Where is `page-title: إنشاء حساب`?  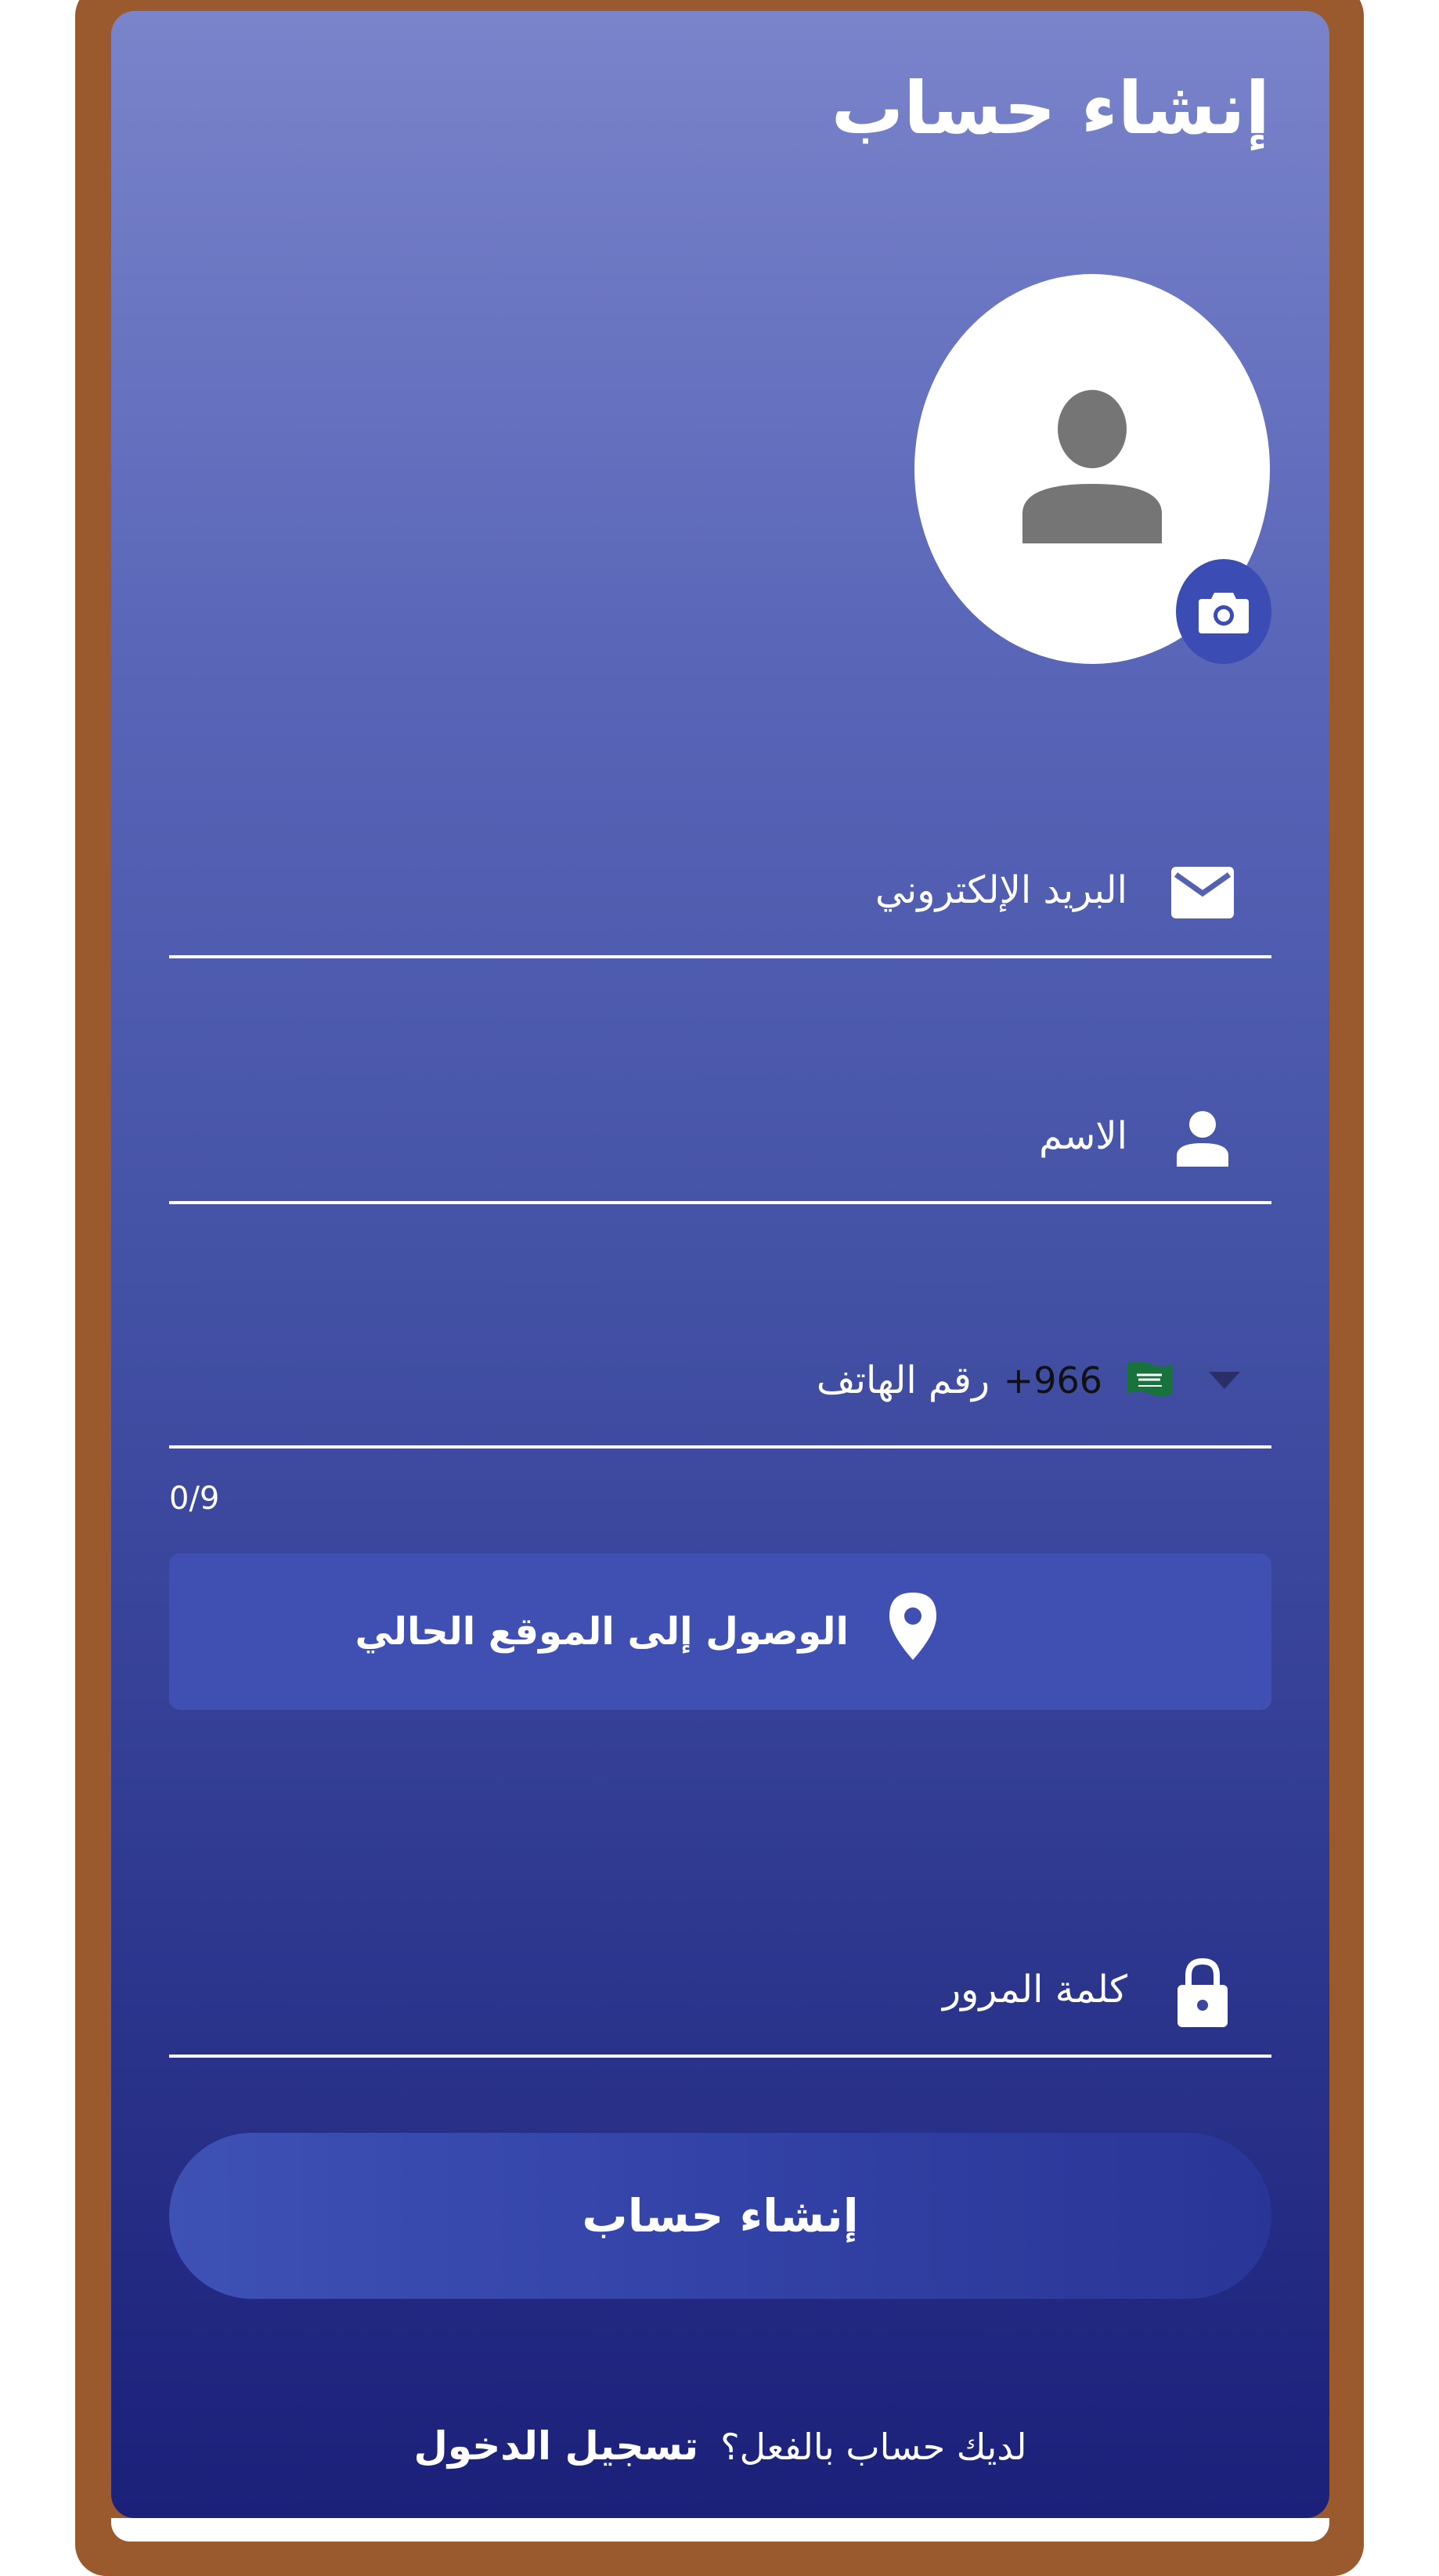
page-title: إنشاء حساب is located at coordinates (1050, 109).